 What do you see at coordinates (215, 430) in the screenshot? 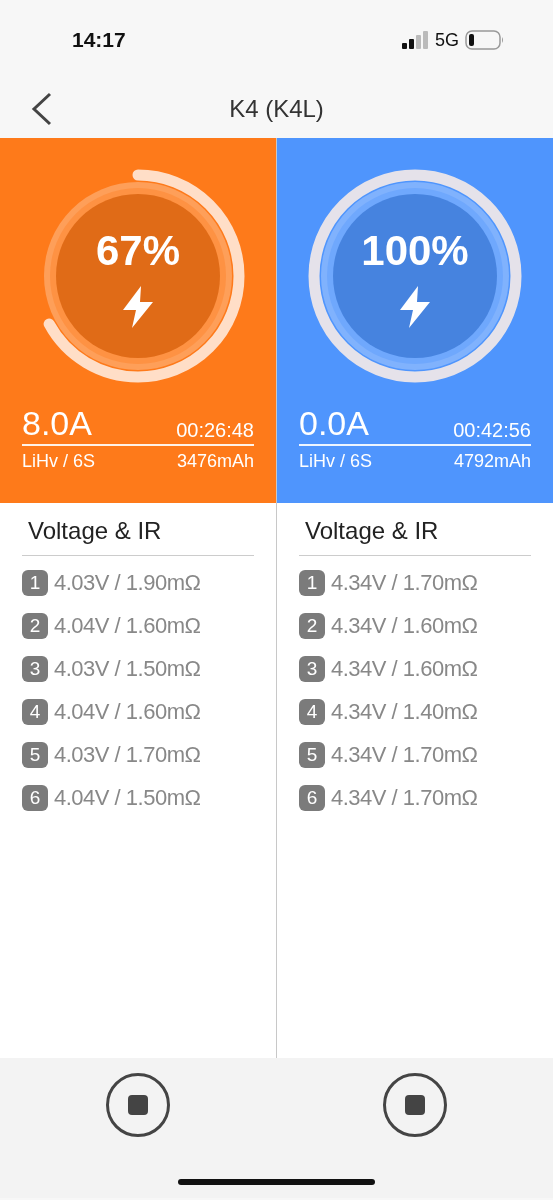
I see `elapsed-time: 00:26:48` at bounding box center [215, 430].